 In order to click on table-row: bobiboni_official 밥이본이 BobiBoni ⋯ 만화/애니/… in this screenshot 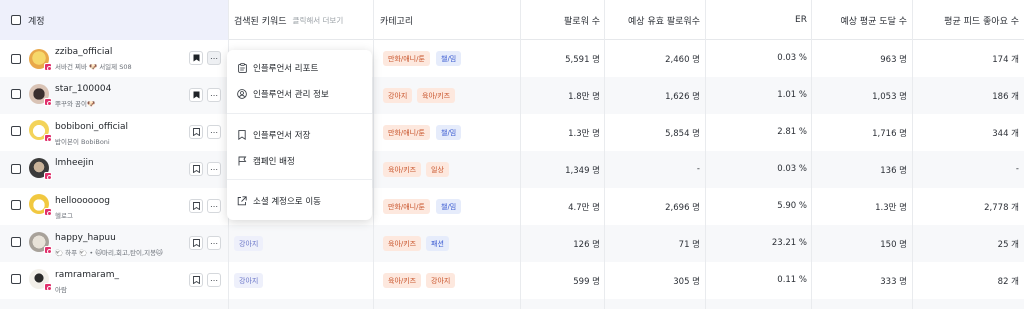, I will do `click(512, 132)`.